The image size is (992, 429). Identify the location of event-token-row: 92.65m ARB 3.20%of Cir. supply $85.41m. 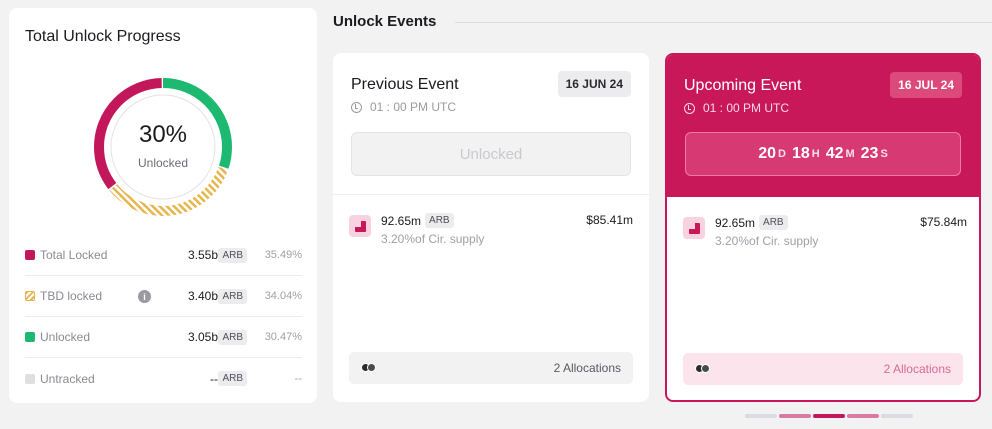
(491, 231).